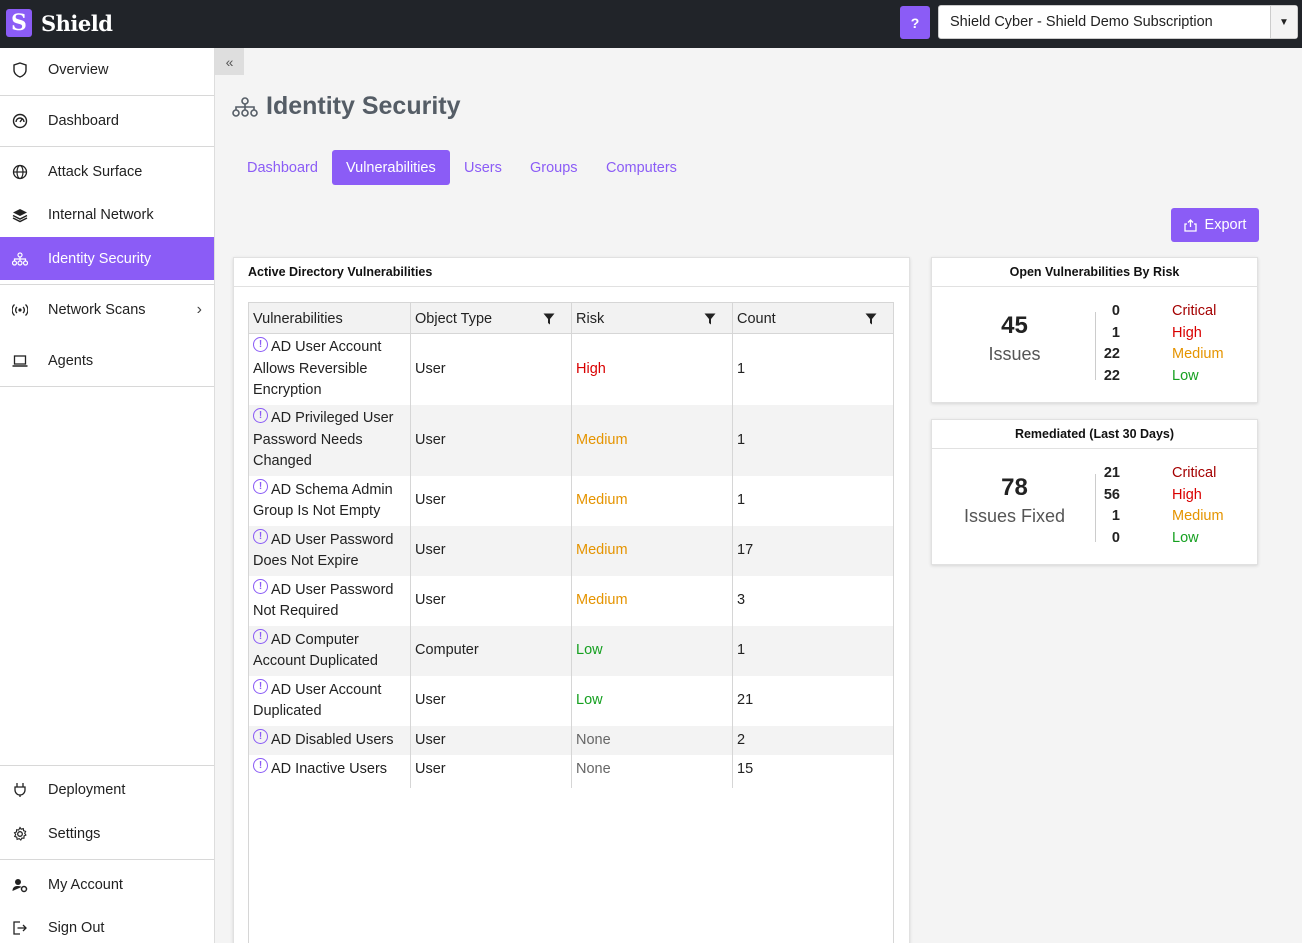 Image resolution: width=1302 pixels, height=943 pixels. Describe the element at coordinates (20, 928) in the screenshot. I see `sign-out-icon` at that location.